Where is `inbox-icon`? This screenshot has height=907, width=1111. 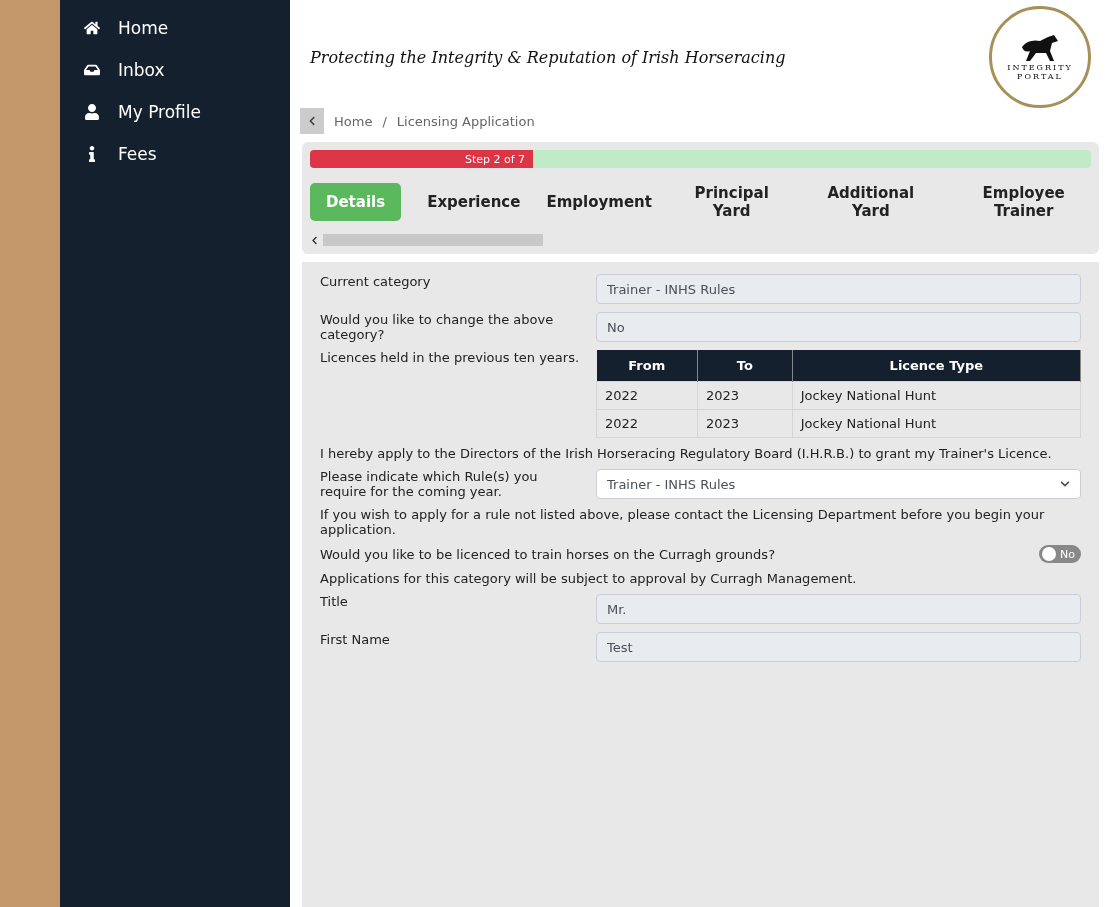 inbox-icon is located at coordinates (92, 70).